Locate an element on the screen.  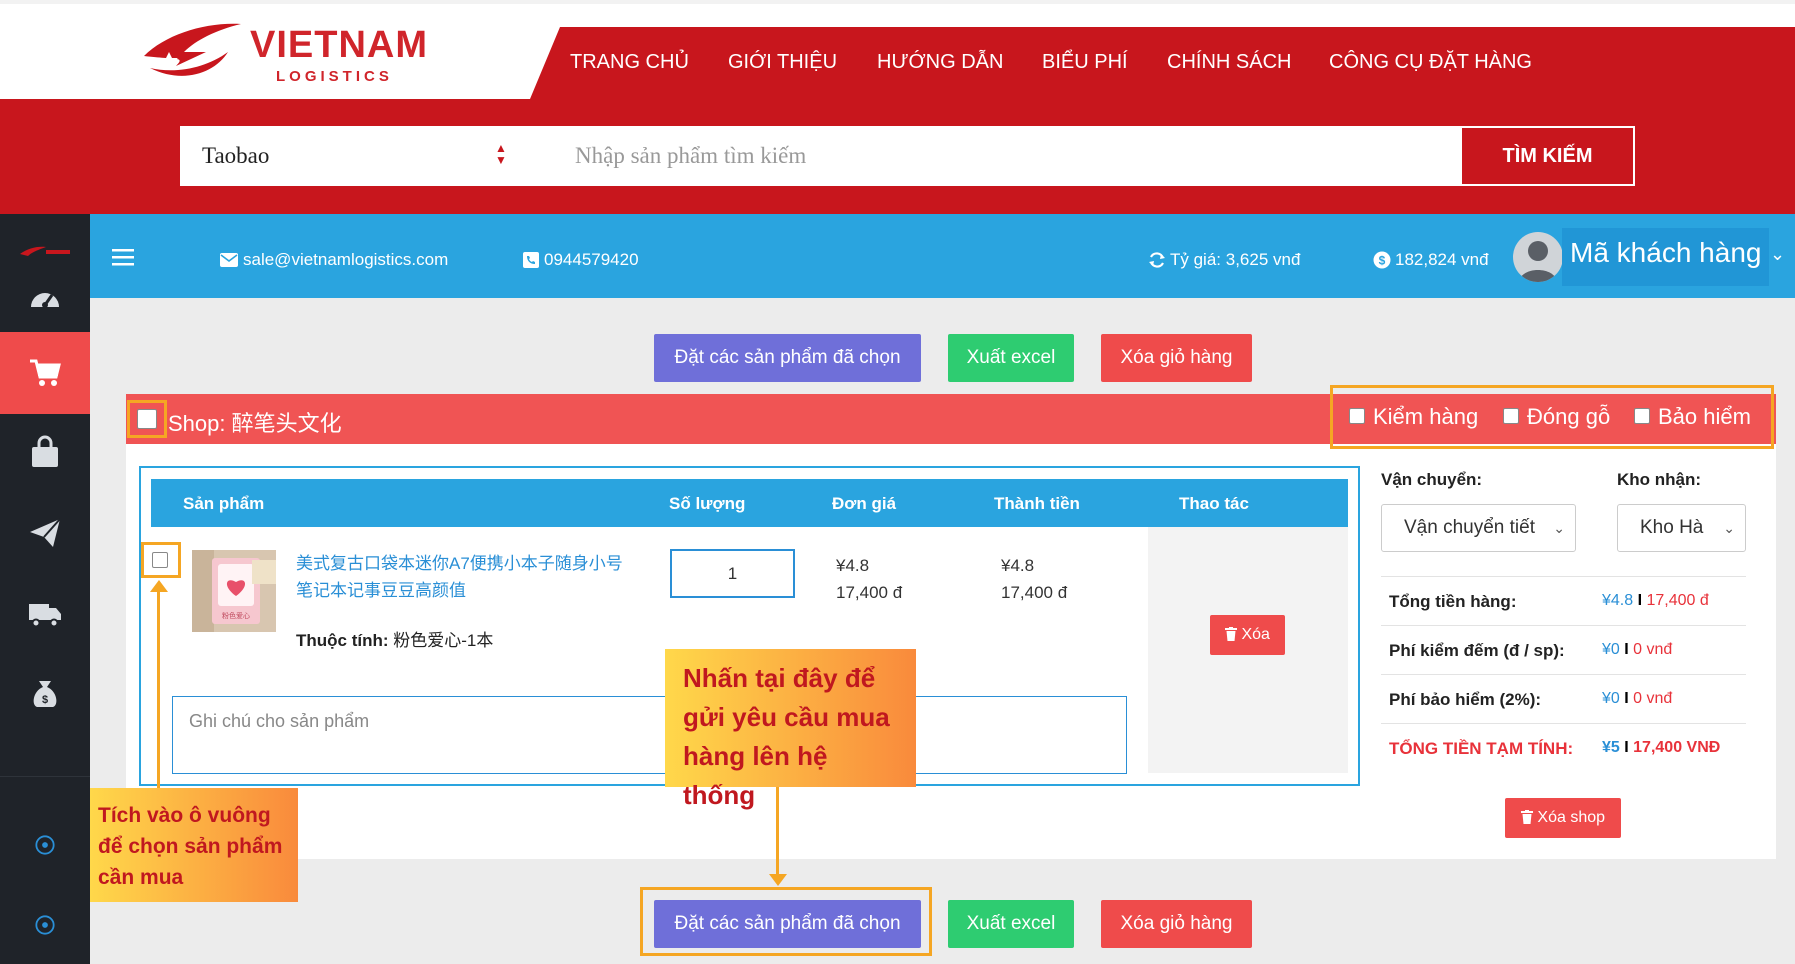
product-name-link: 美式复古口袋本迷你A7便携小本子随身小号笔记本记事豆豆高颜值 is located at coordinates (466, 577).